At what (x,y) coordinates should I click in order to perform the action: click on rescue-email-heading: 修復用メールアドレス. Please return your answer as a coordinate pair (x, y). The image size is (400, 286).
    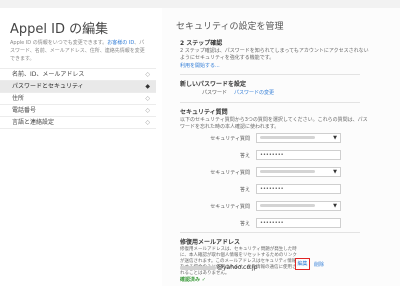
    Looking at the image, I should click on (210, 242).